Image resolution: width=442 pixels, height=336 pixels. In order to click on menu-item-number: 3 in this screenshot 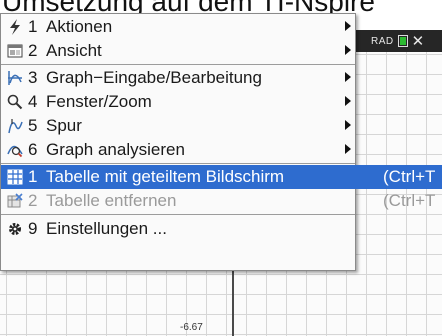, I will do `click(33, 77)`.